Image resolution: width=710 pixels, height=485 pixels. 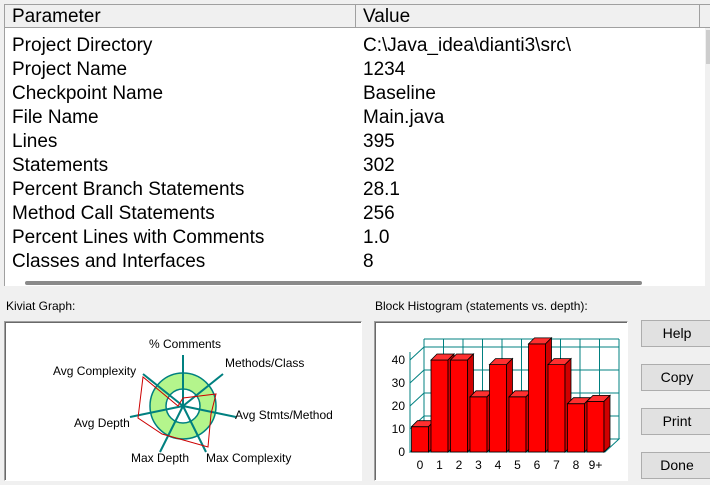 What do you see at coordinates (607, 423) in the screenshot?
I see `histogram-bar-side` at bounding box center [607, 423].